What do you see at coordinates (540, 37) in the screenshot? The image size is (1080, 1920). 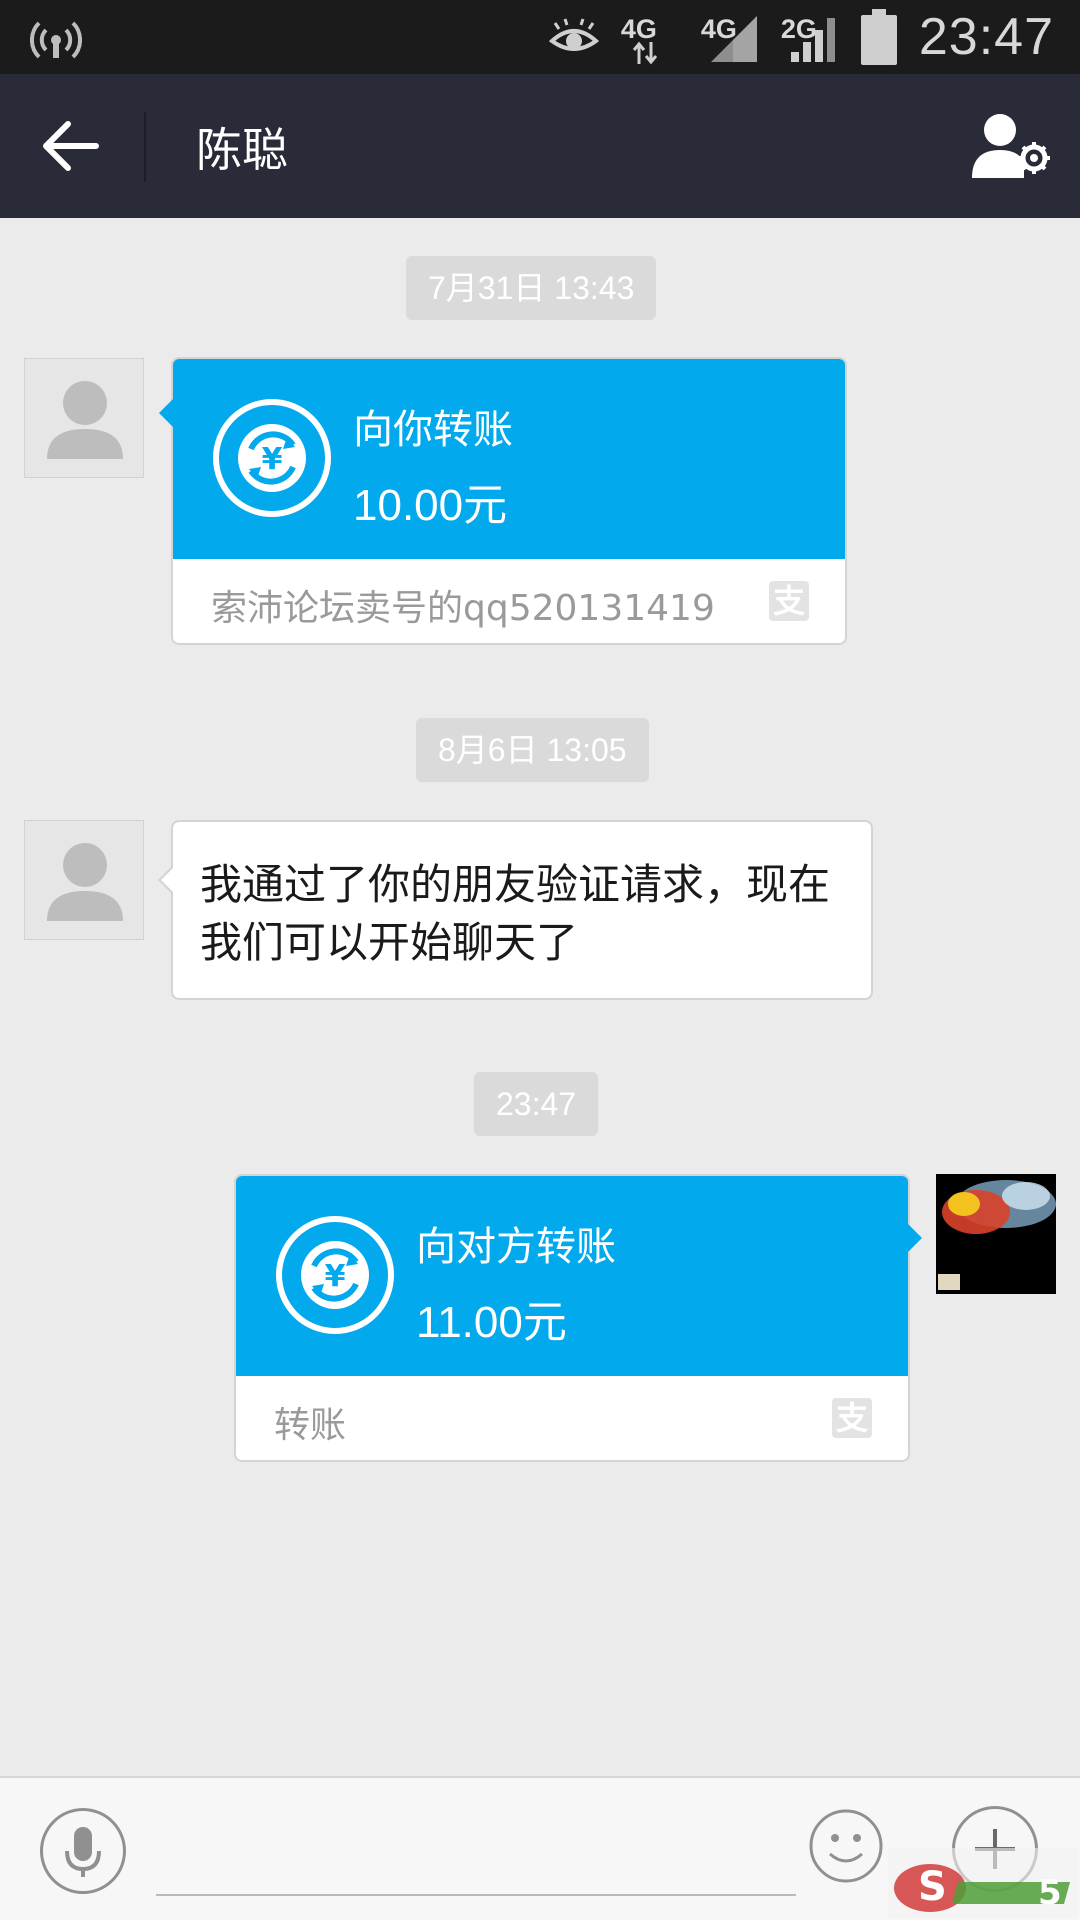 I see `status-bar: 4G 4G 2G 23:47` at bounding box center [540, 37].